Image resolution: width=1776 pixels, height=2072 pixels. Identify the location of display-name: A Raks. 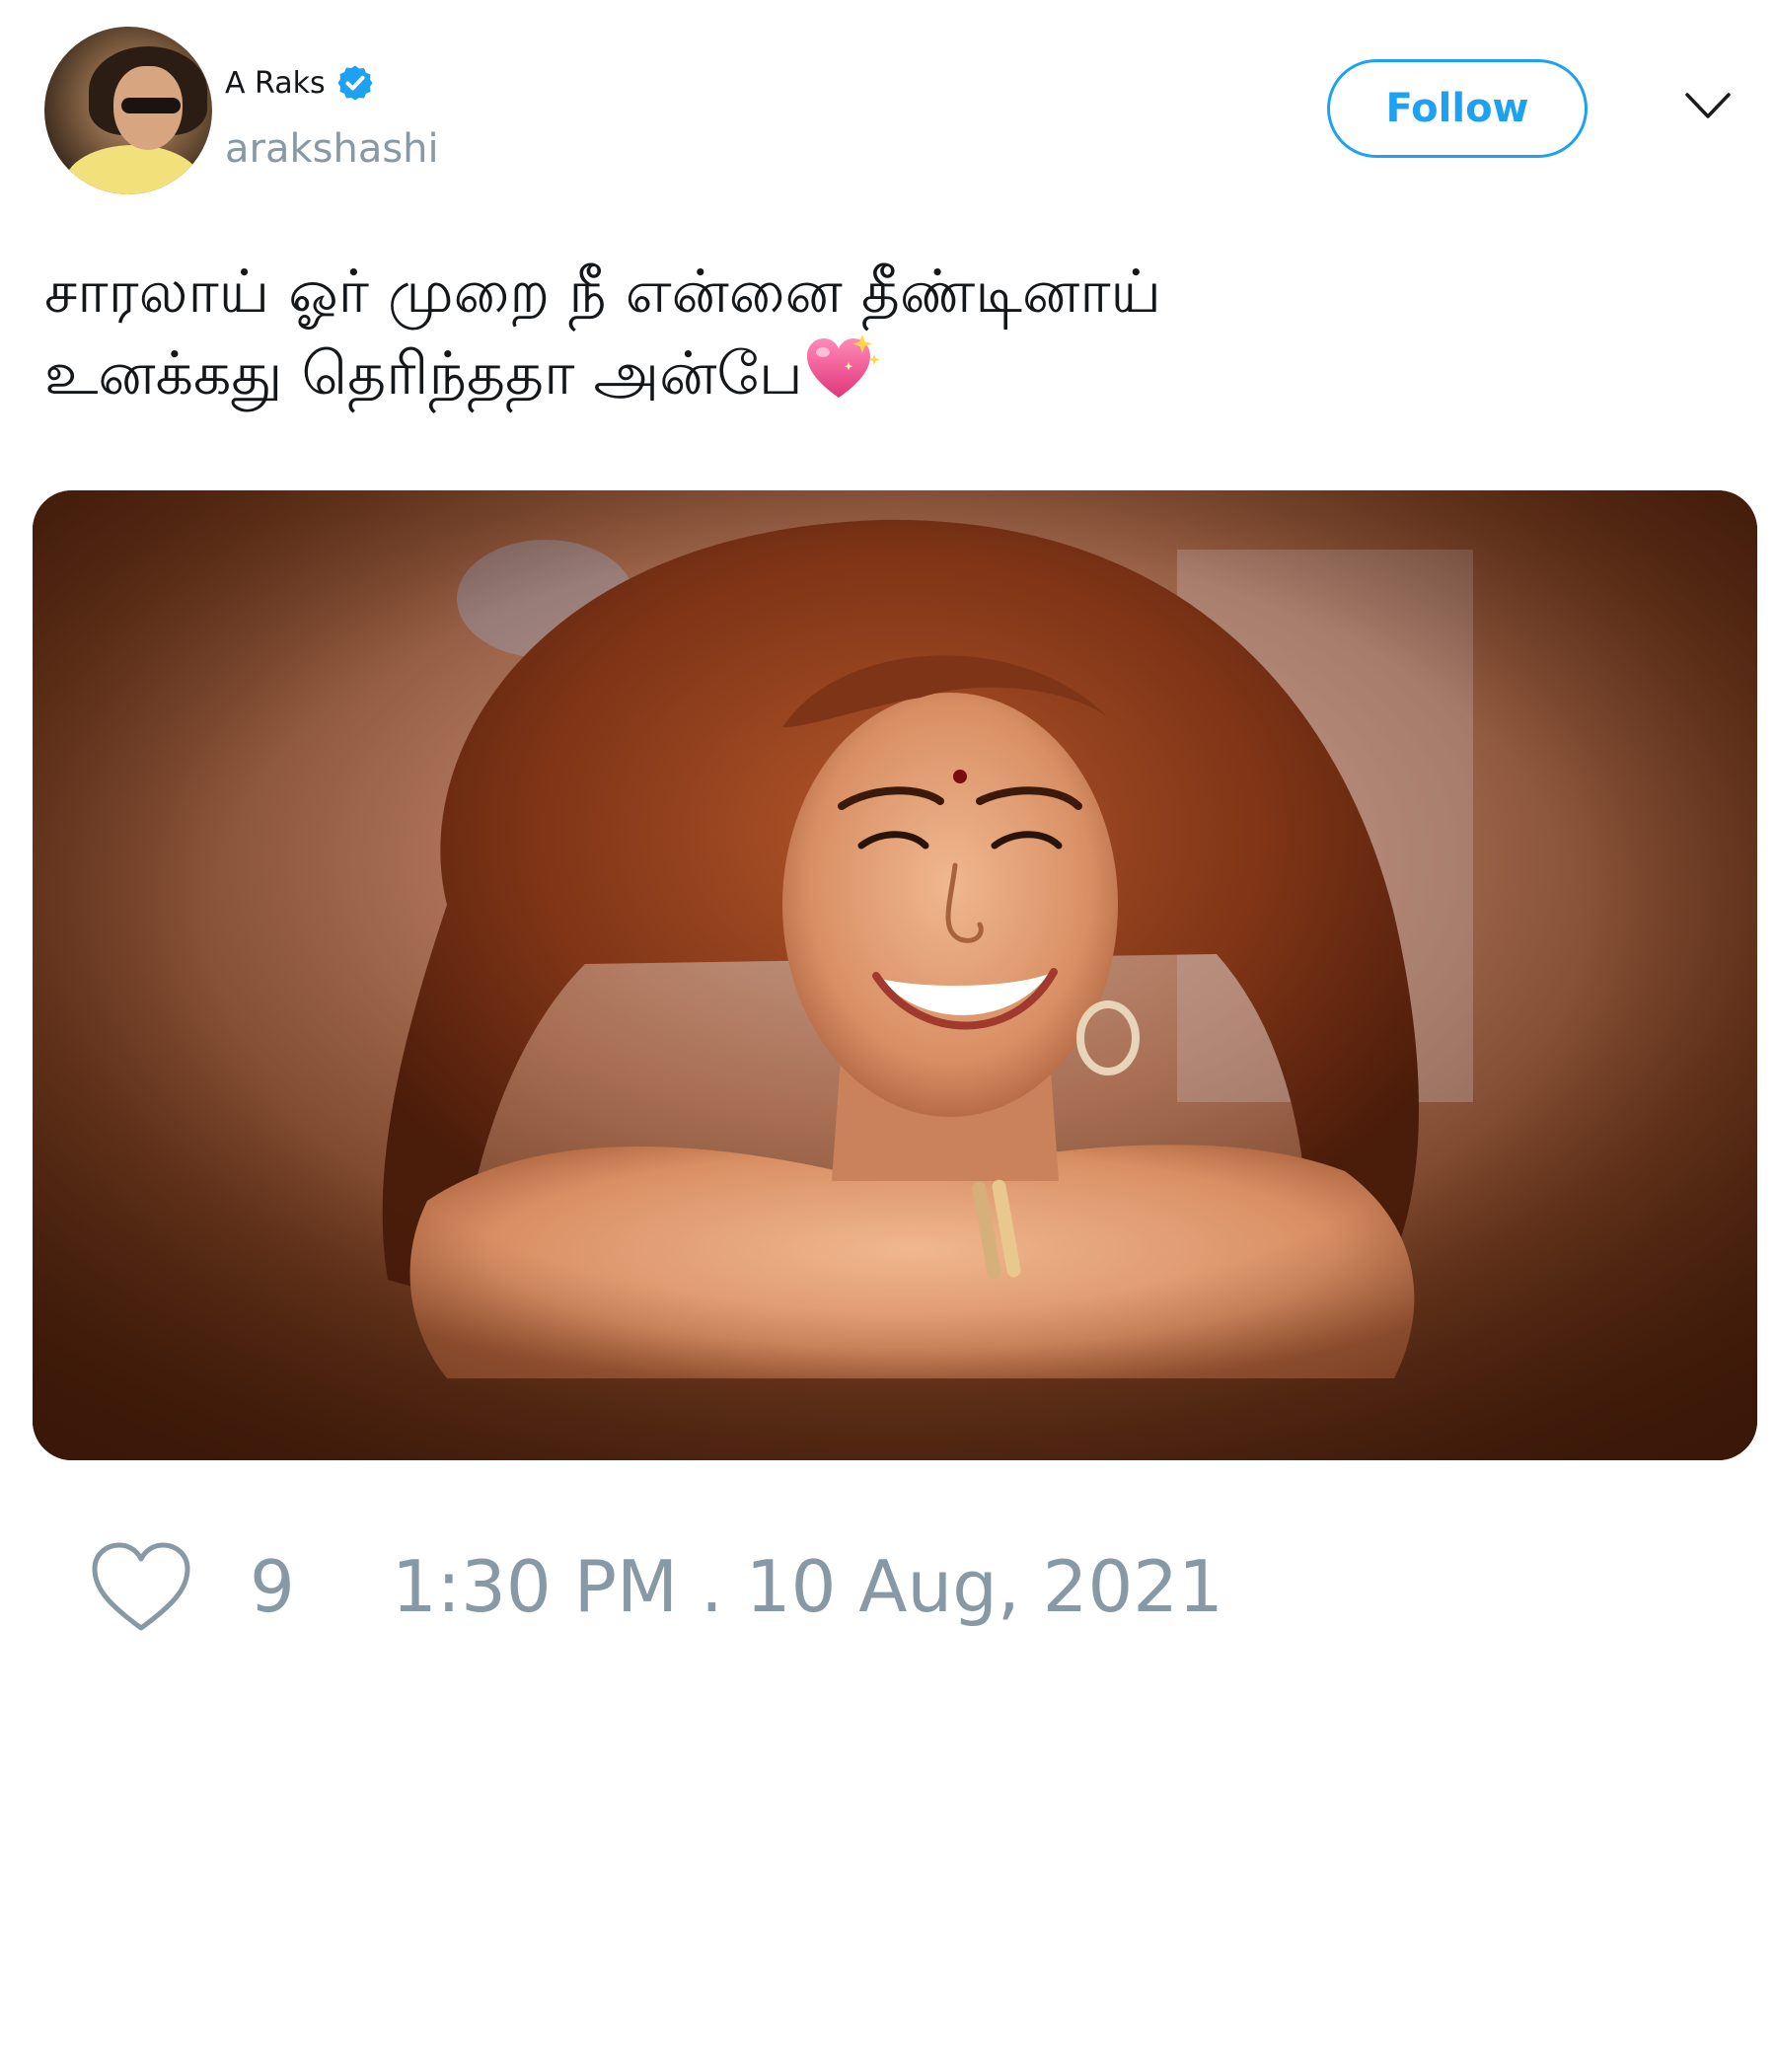
(275, 84).